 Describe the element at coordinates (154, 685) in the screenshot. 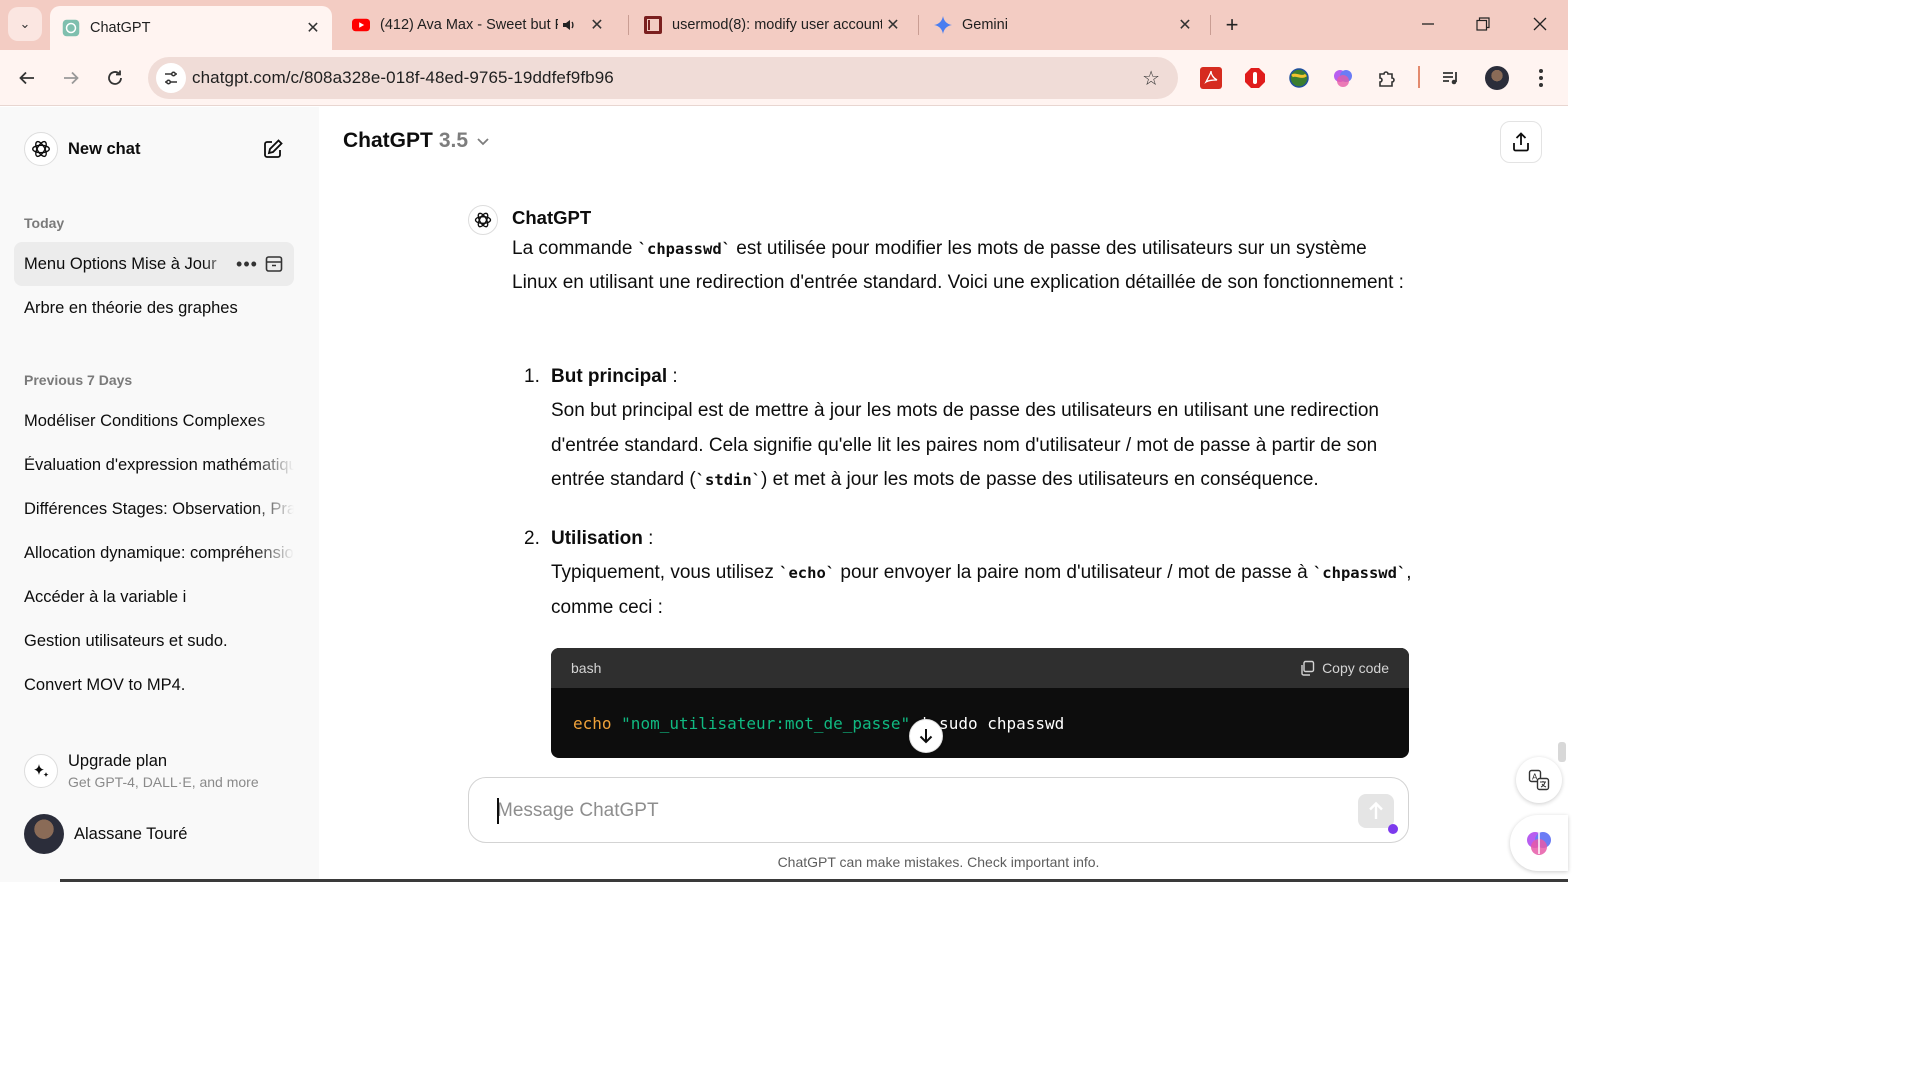

I see `sidebar-chat-item: Convert MOV to MP4.` at that location.